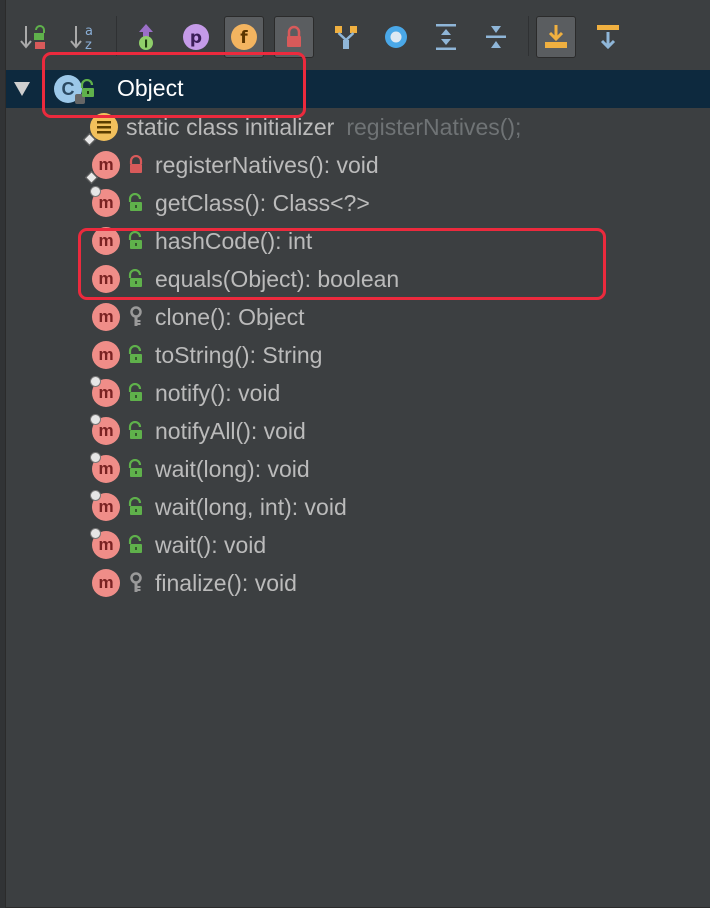 Image resolution: width=710 pixels, height=908 pixels. I want to click on autoscroll-to-source-button, so click(556, 37).